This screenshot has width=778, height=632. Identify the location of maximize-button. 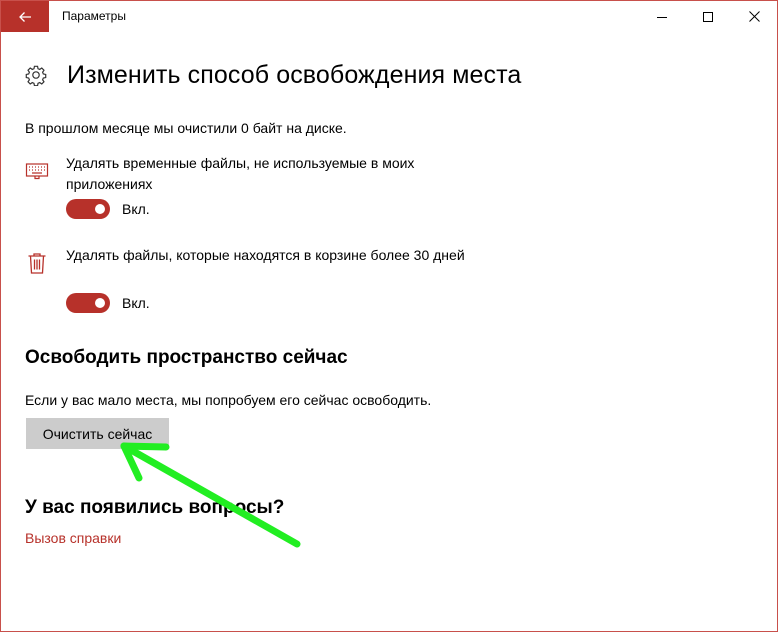
(708, 16).